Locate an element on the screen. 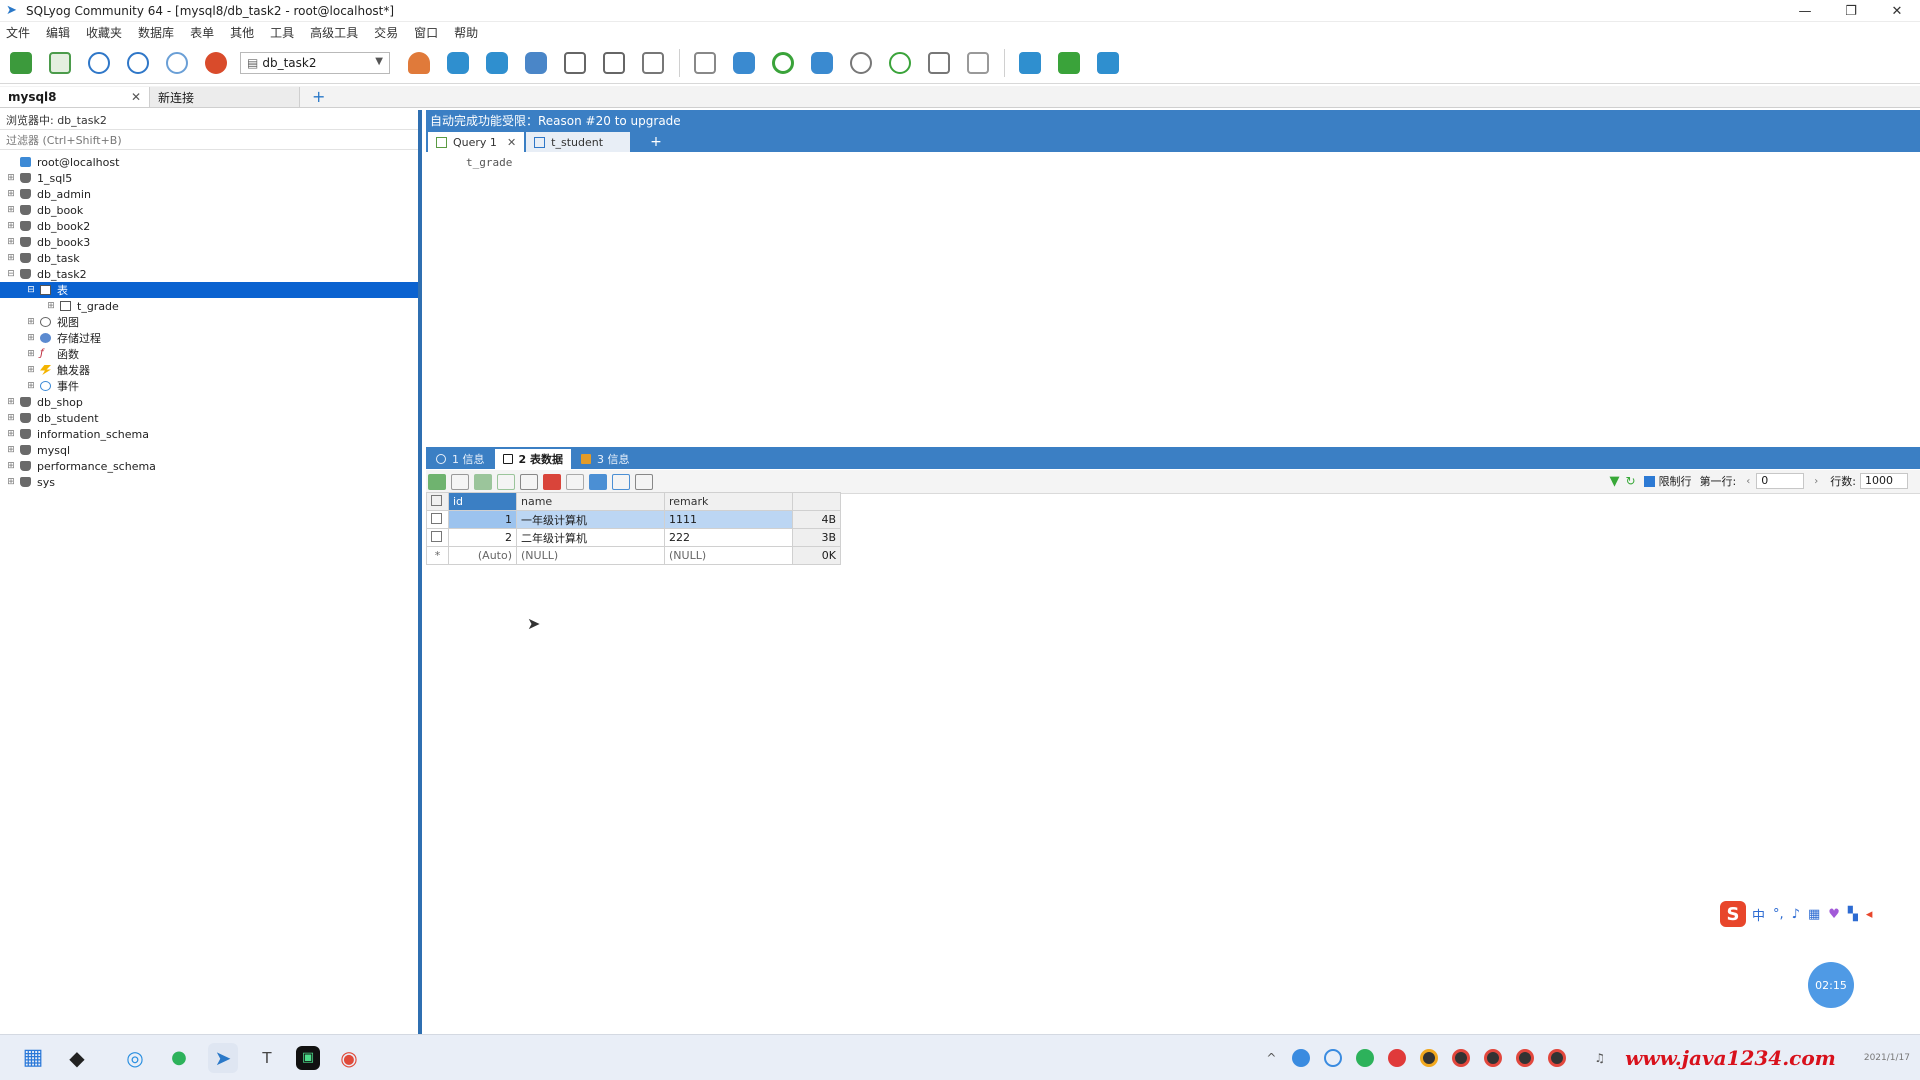 The height and width of the screenshot is (1080, 1920). duplicate-row-button is located at coordinates (506, 481).